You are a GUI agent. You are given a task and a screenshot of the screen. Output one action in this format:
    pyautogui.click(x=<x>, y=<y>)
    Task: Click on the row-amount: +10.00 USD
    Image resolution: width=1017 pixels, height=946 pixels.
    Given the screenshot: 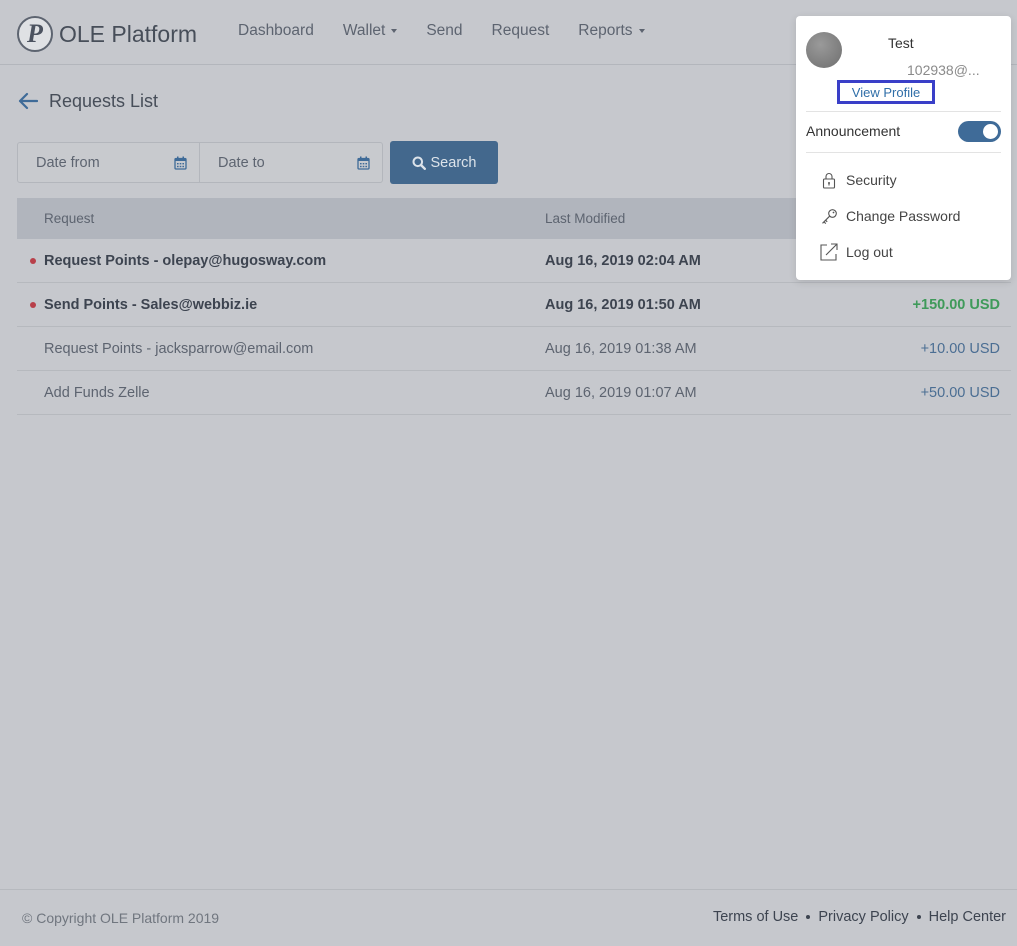 What is the action you would take?
    pyautogui.click(x=960, y=348)
    